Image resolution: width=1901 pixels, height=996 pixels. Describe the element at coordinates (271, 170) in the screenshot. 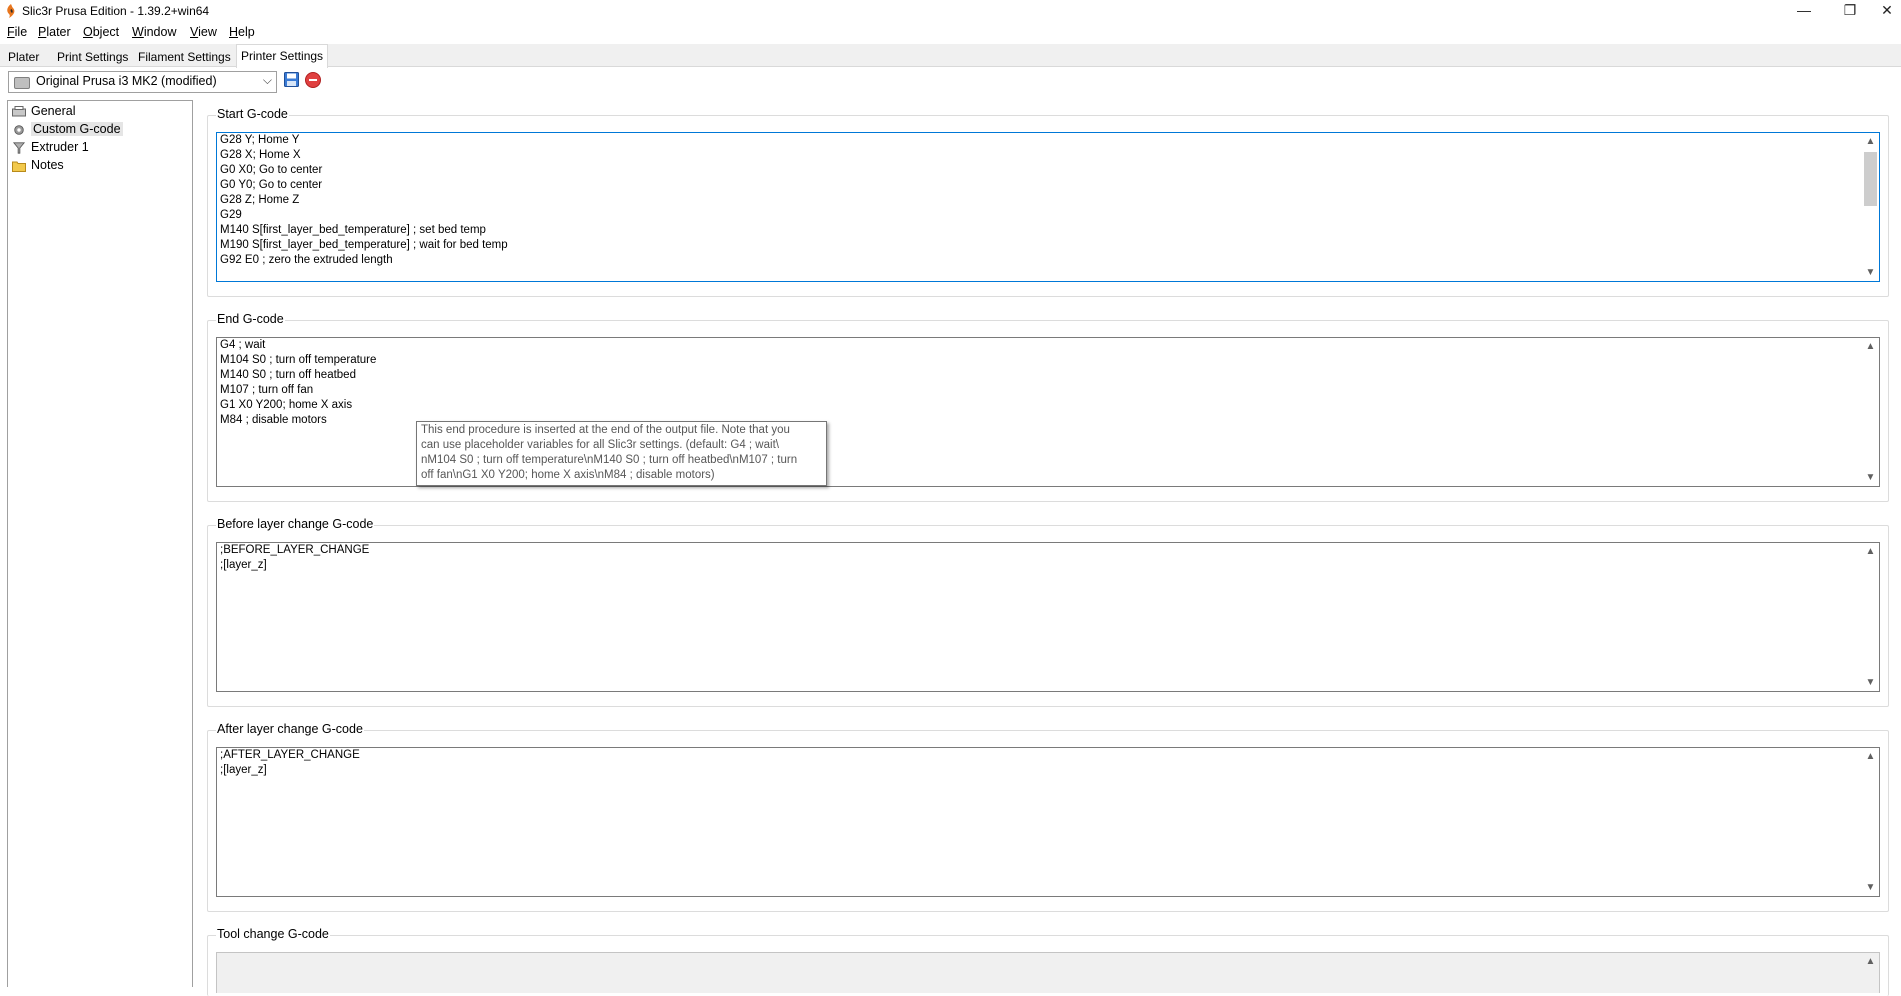

I see `code-line: G0 X0; Go to center` at that location.